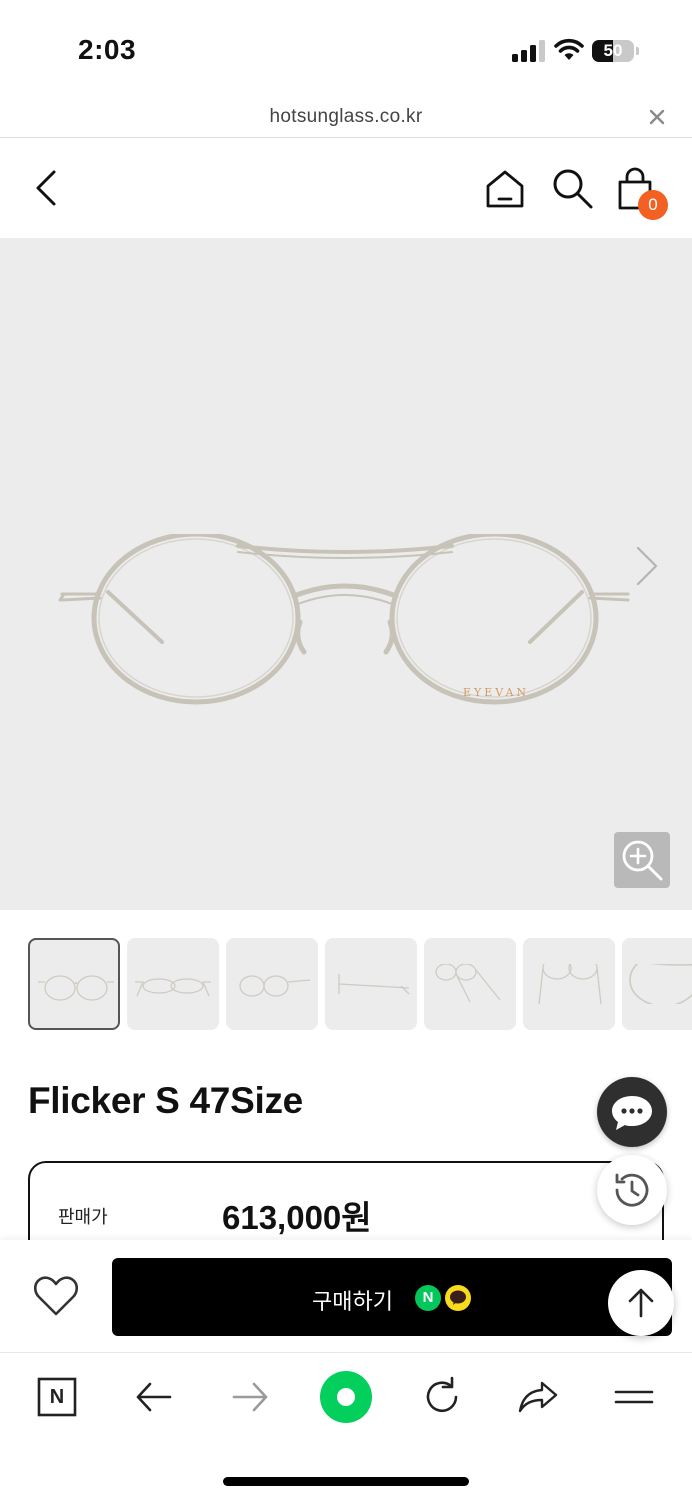 Image resolution: width=692 pixels, height=1500 pixels. I want to click on eyeglasses-image: EYEVAN, so click(344, 619).